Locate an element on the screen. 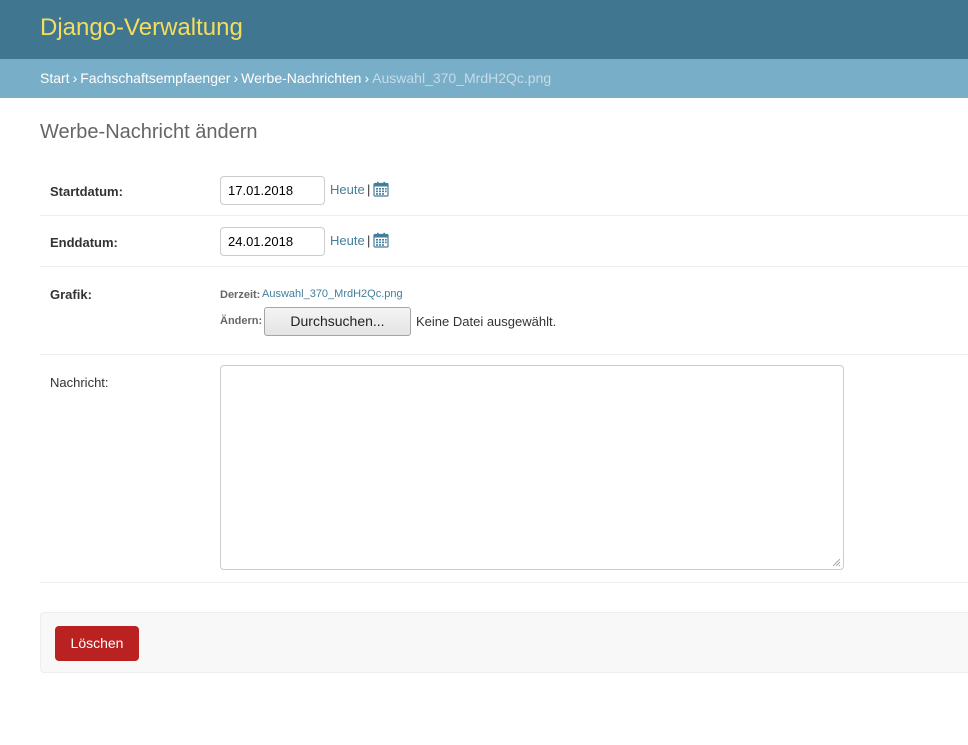  delete-button: Löschen is located at coordinates (97, 643).